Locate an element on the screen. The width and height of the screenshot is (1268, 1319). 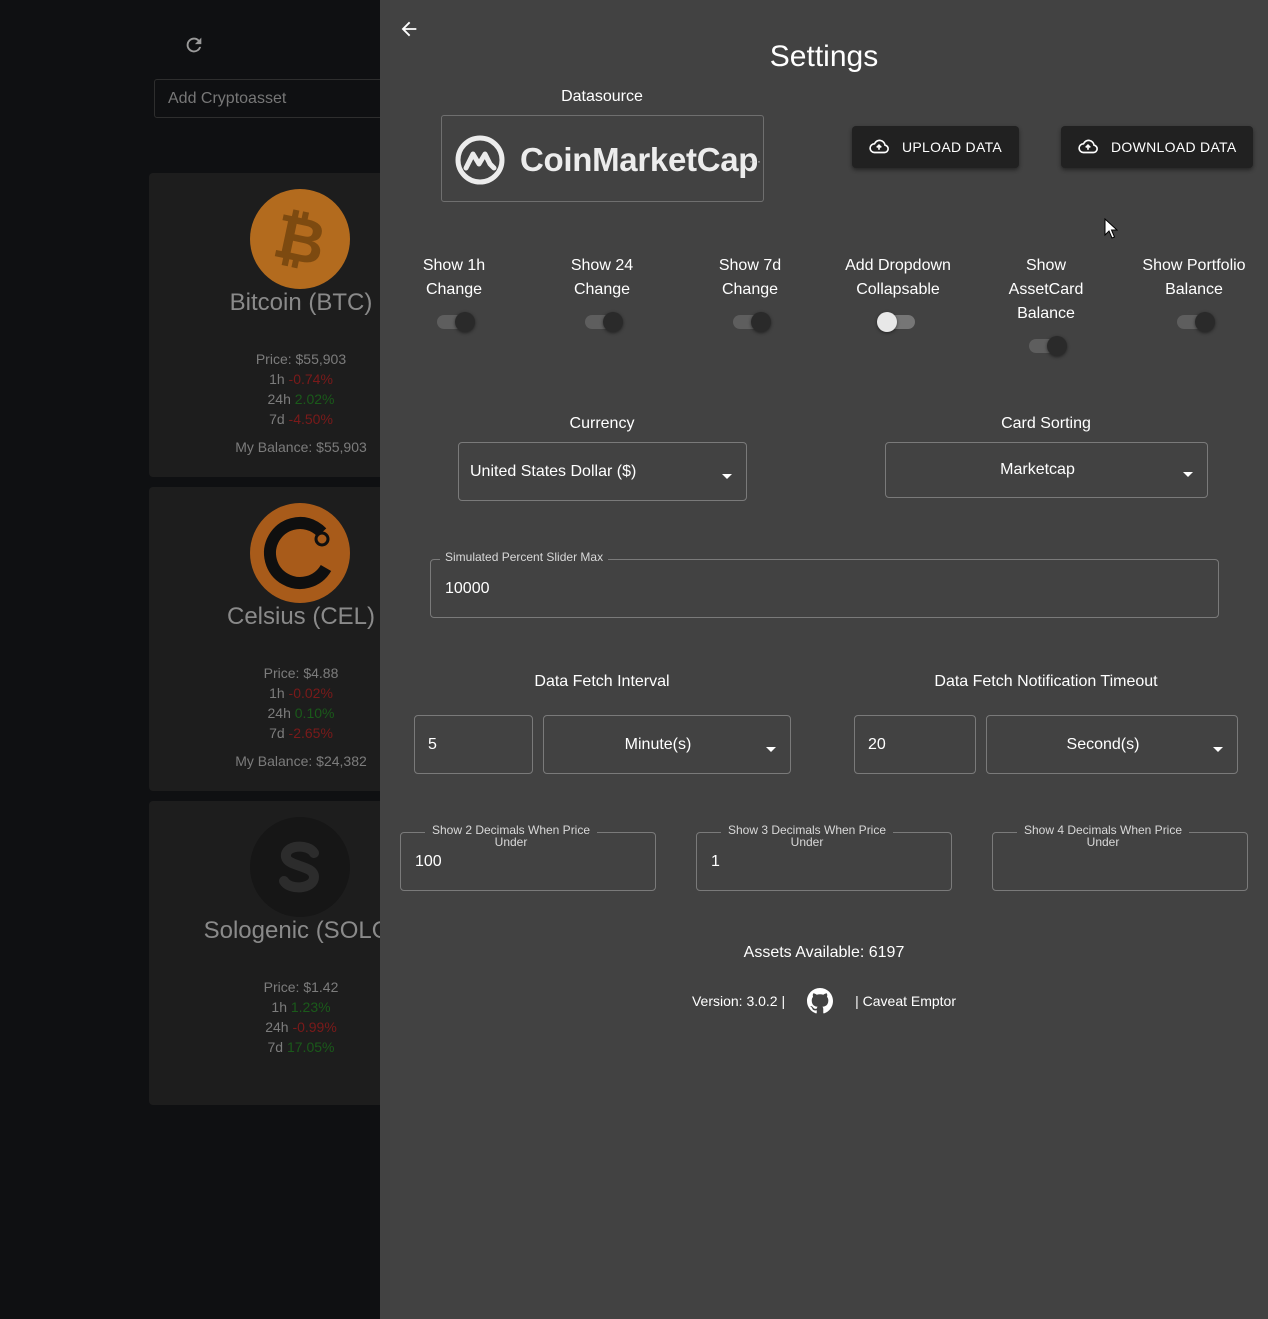
show-7d-change-switch is located at coordinates (752, 322).